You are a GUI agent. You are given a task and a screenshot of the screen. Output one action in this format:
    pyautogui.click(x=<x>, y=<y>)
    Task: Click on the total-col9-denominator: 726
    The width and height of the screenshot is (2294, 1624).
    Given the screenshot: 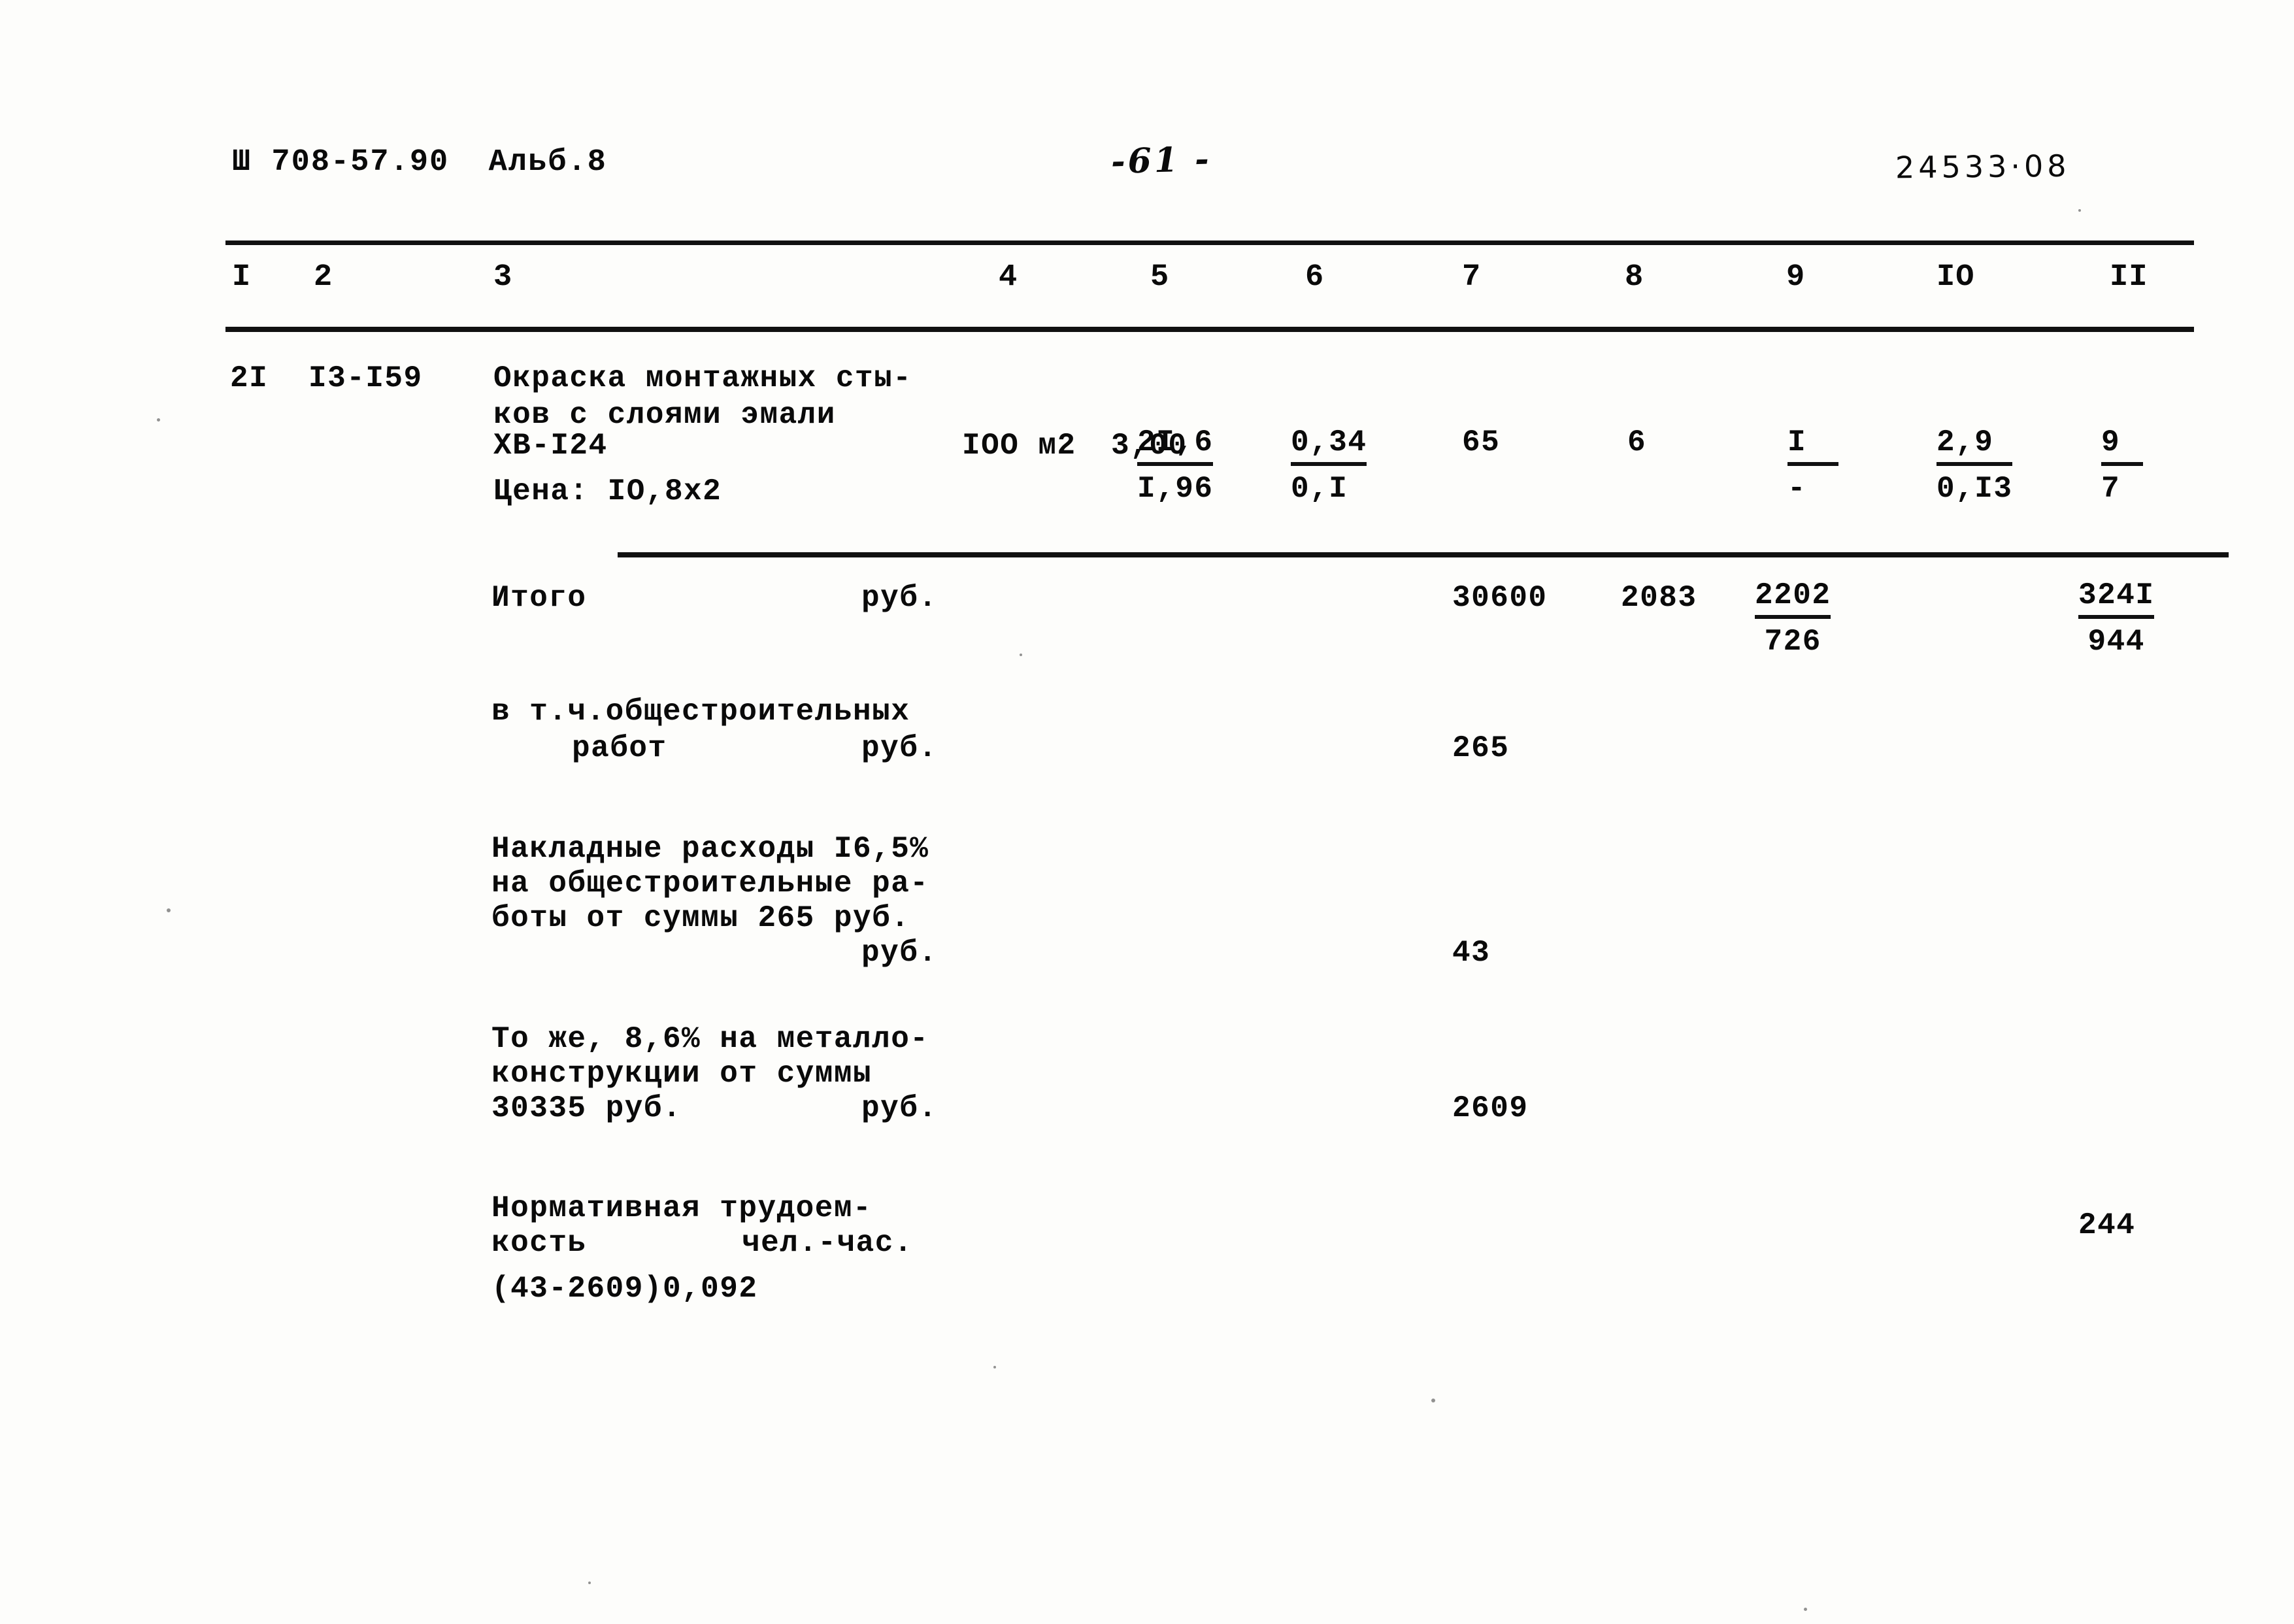 What is the action you would take?
    pyautogui.click(x=1793, y=642)
    